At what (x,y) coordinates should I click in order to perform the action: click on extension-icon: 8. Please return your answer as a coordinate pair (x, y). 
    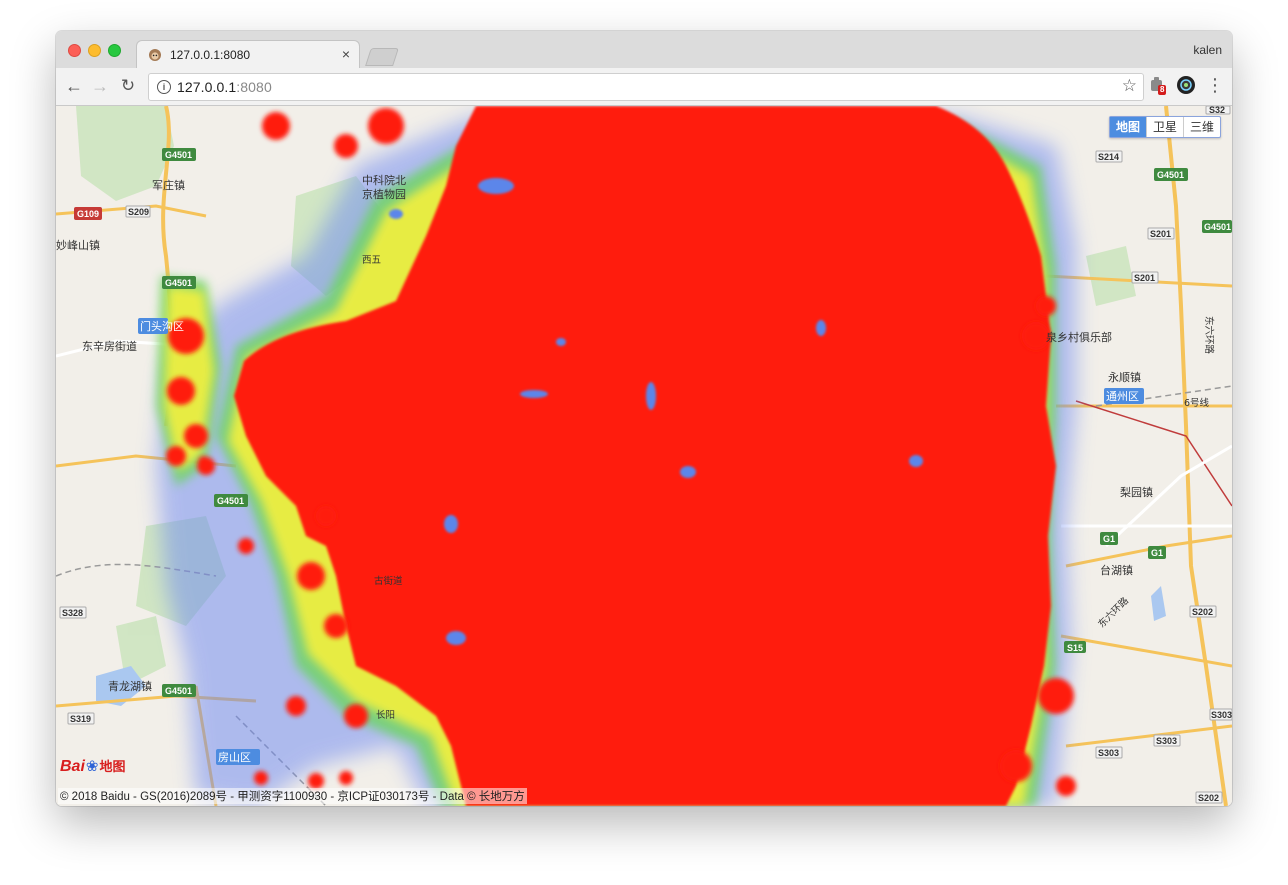
    Looking at the image, I should click on (1159, 86).